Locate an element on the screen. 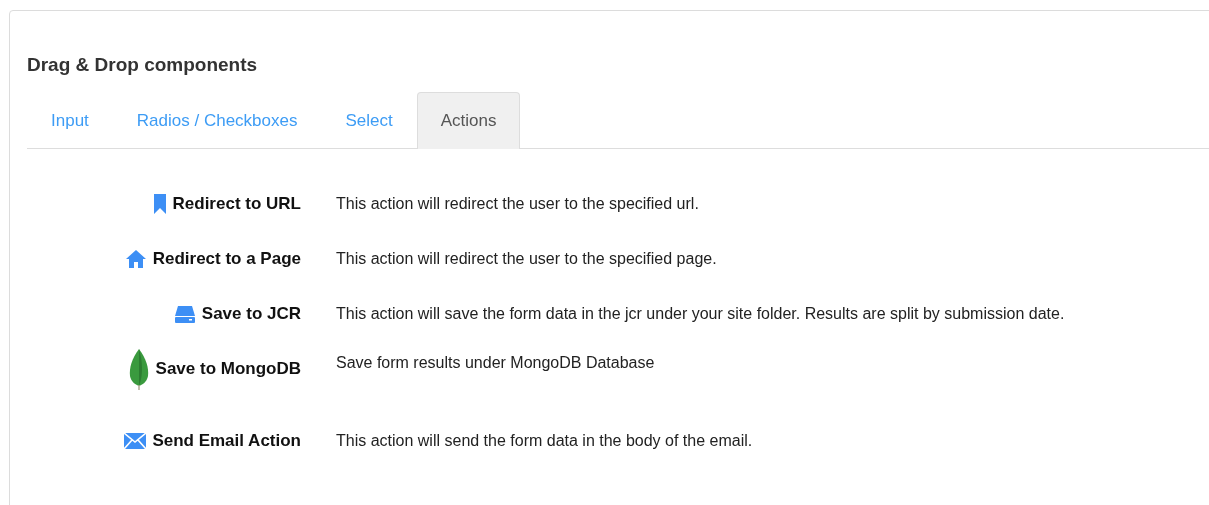 The image size is (1209, 505). envelope-icon is located at coordinates (135, 441).